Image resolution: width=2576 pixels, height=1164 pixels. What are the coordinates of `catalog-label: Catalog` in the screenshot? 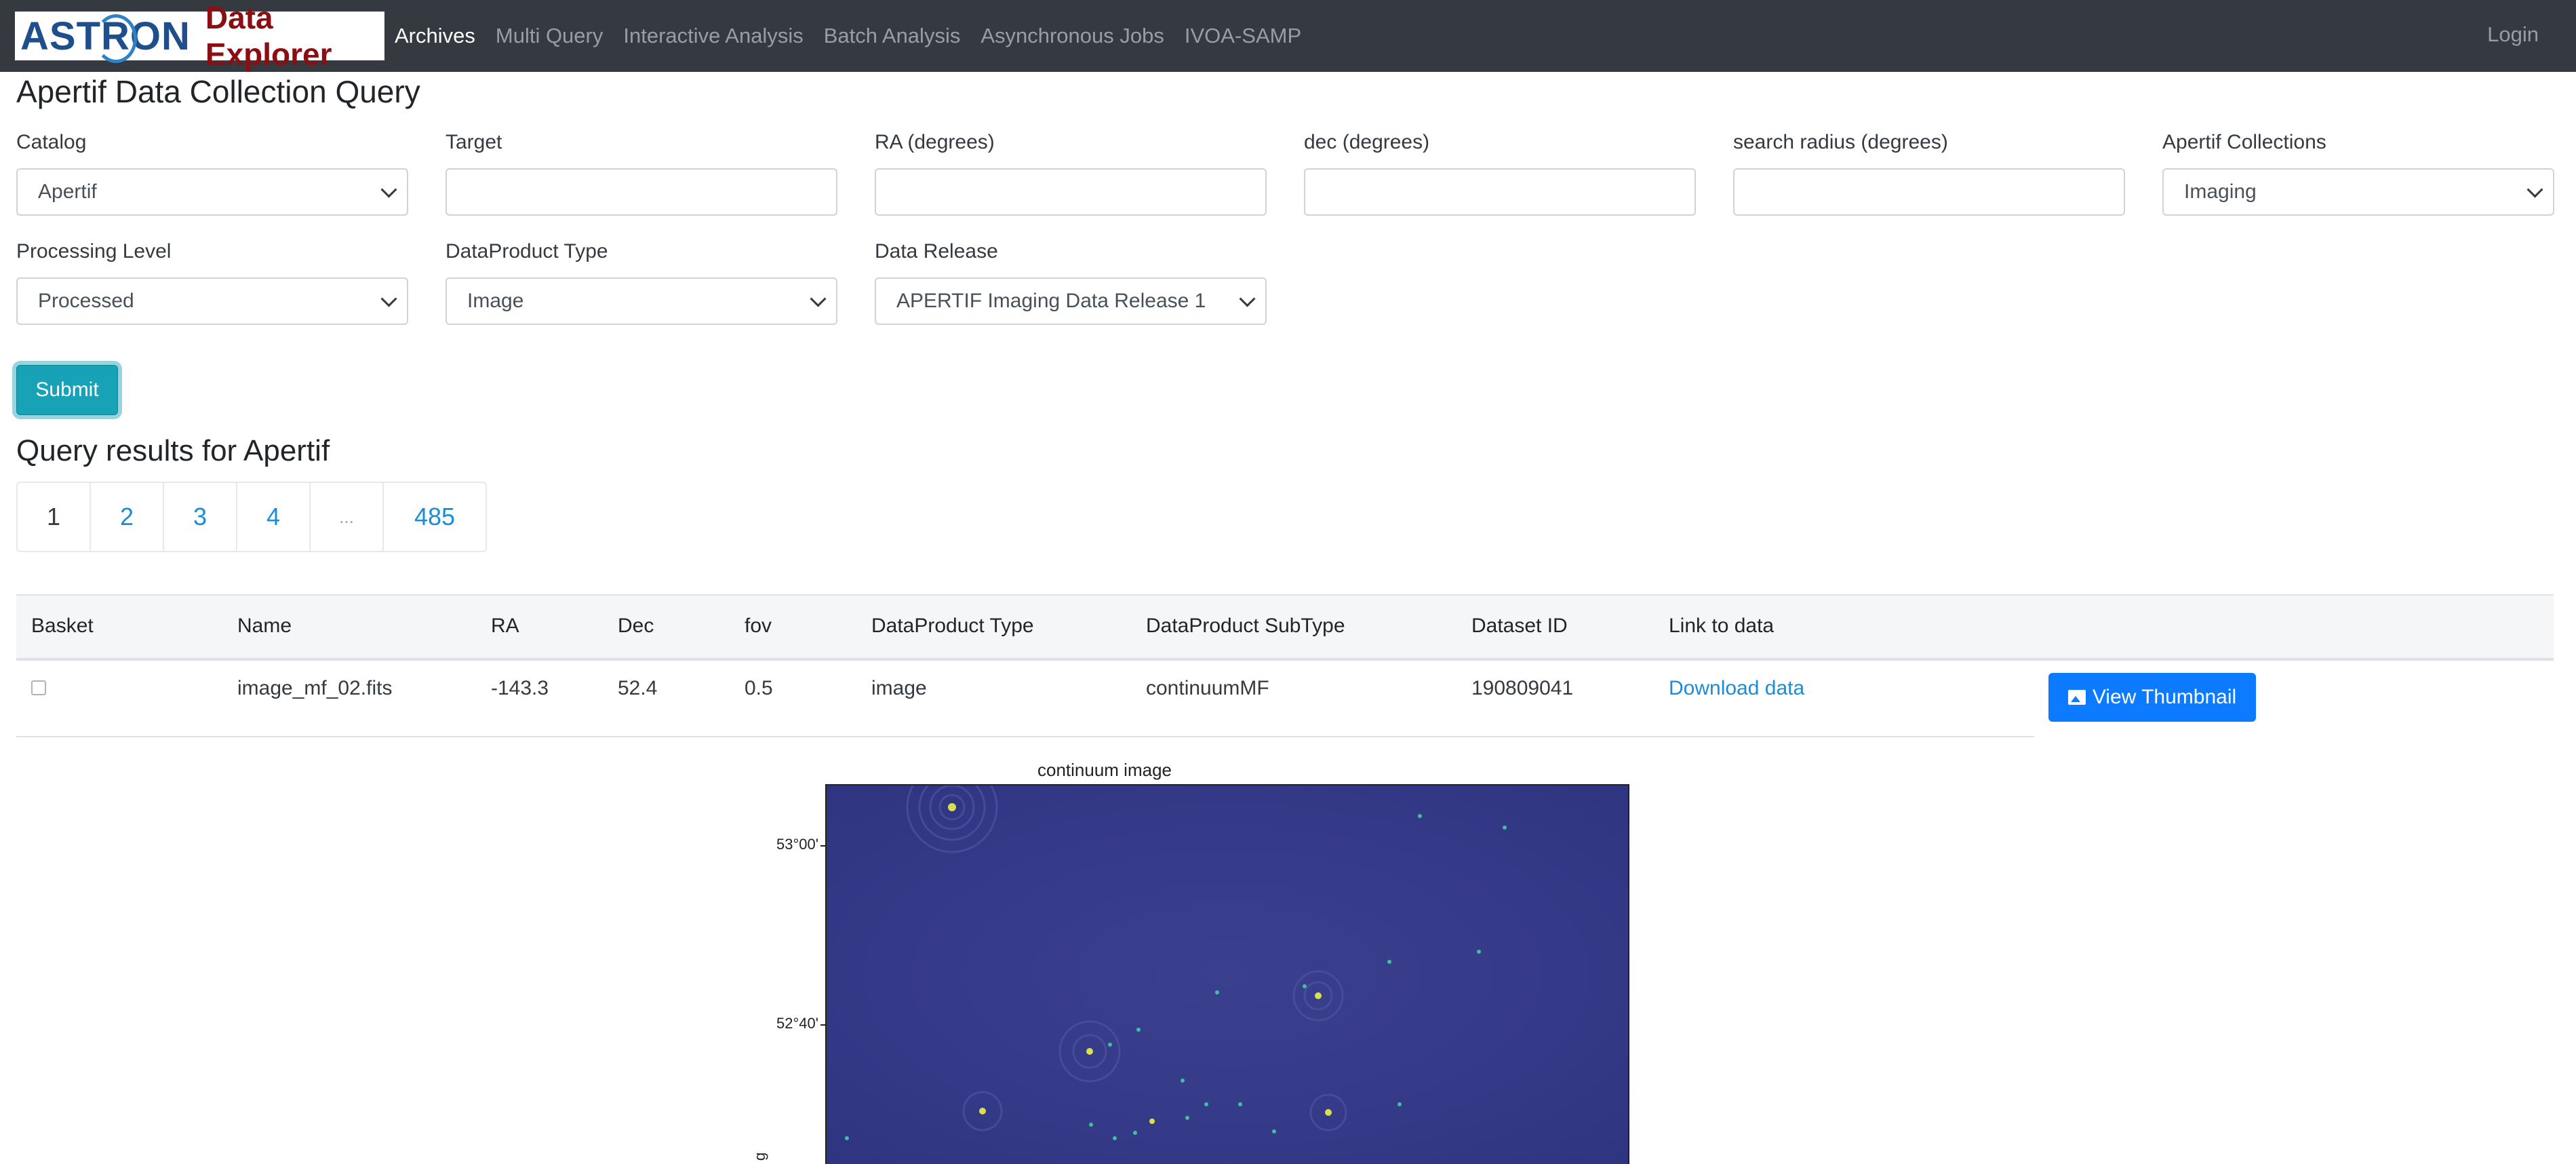 It's located at (52, 142).